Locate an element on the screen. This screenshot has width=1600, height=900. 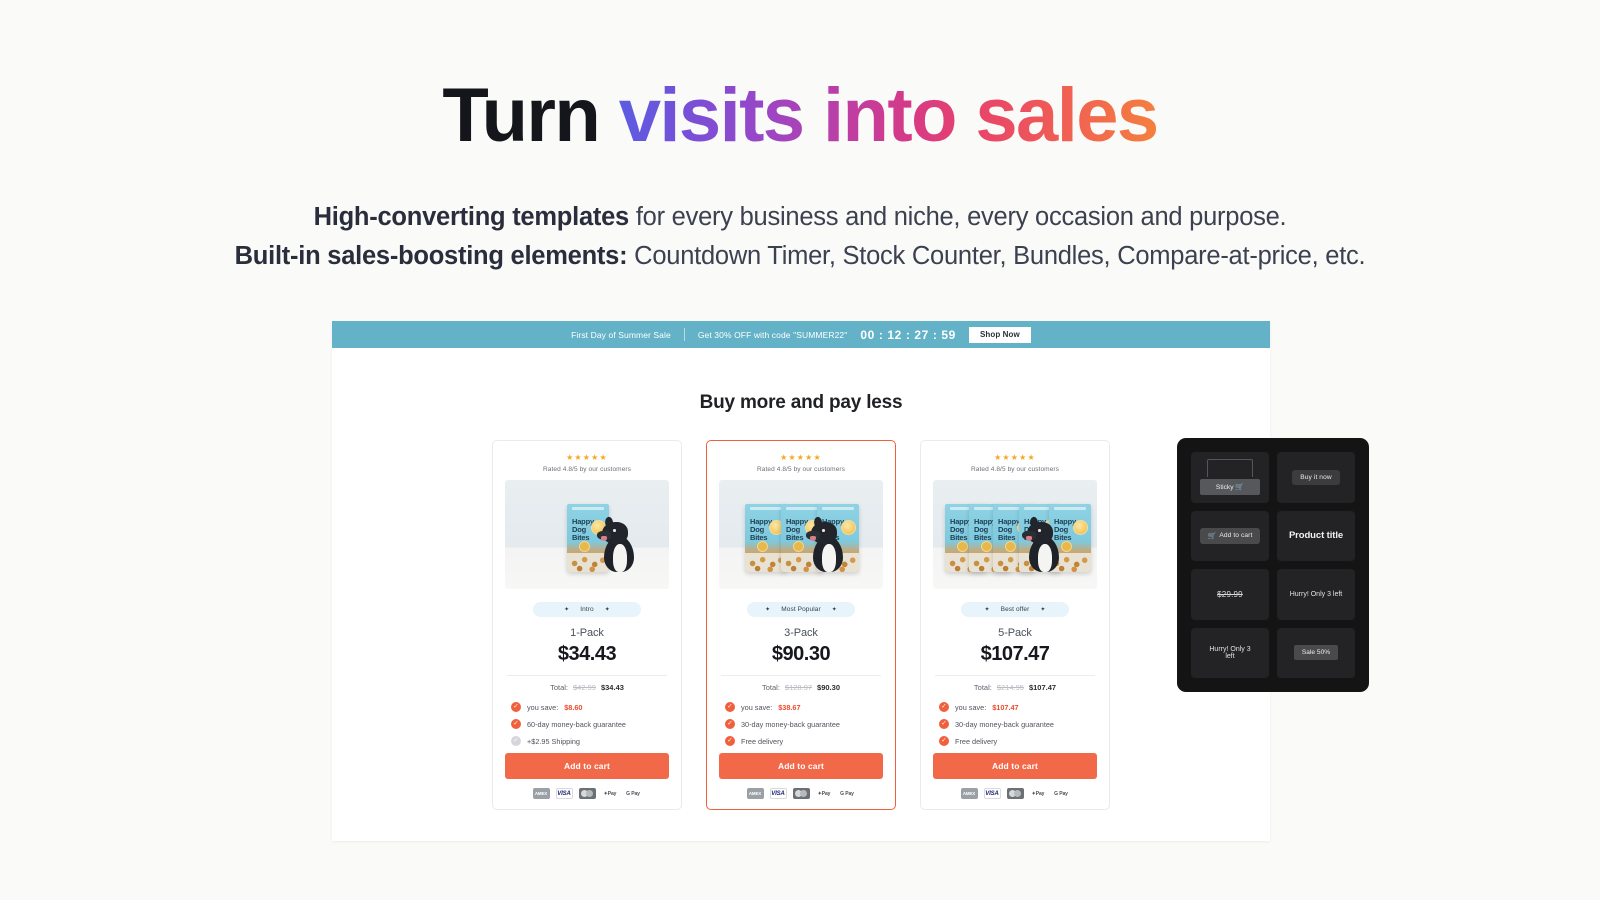
offer-badge: ✦ Most Popular ✦ is located at coordinates (801, 609).